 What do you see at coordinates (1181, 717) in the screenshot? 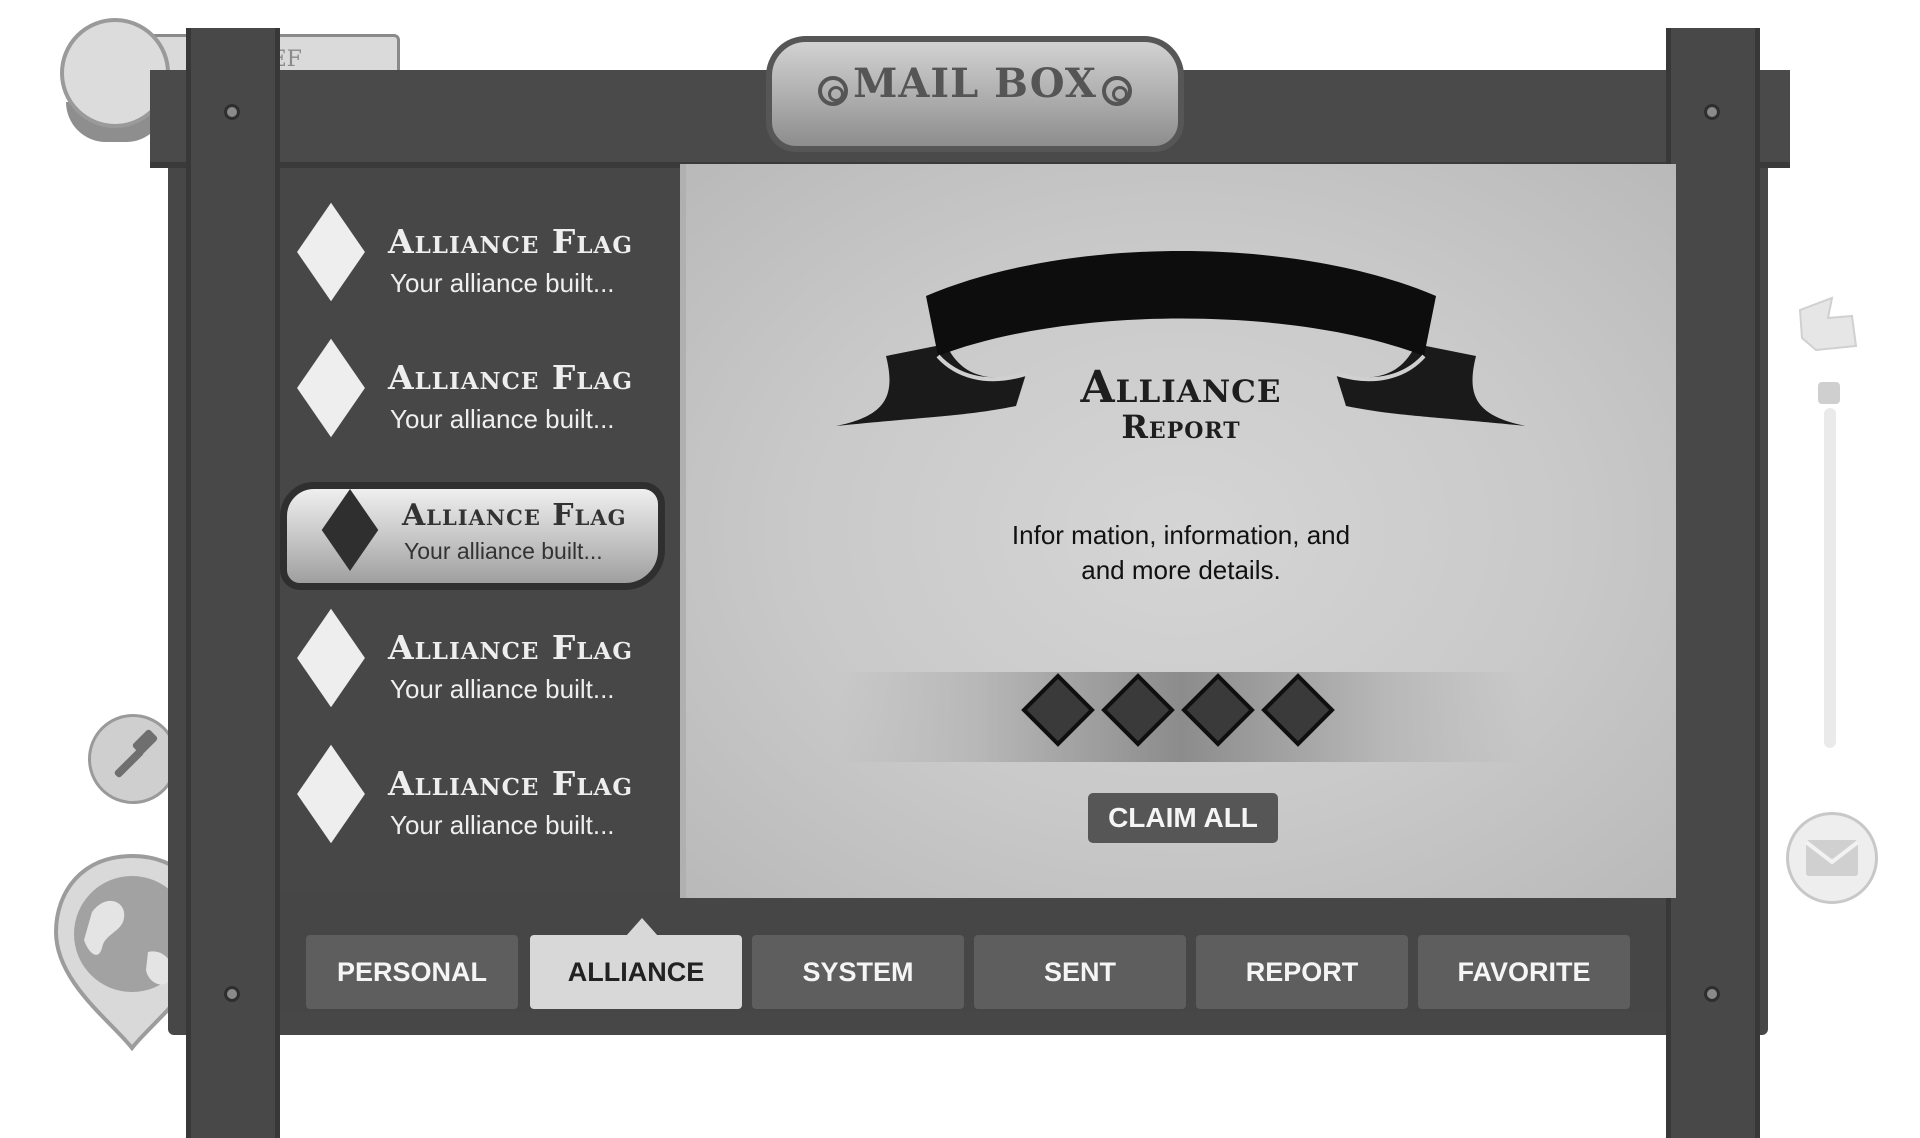
I see `reward-strip` at bounding box center [1181, 717].